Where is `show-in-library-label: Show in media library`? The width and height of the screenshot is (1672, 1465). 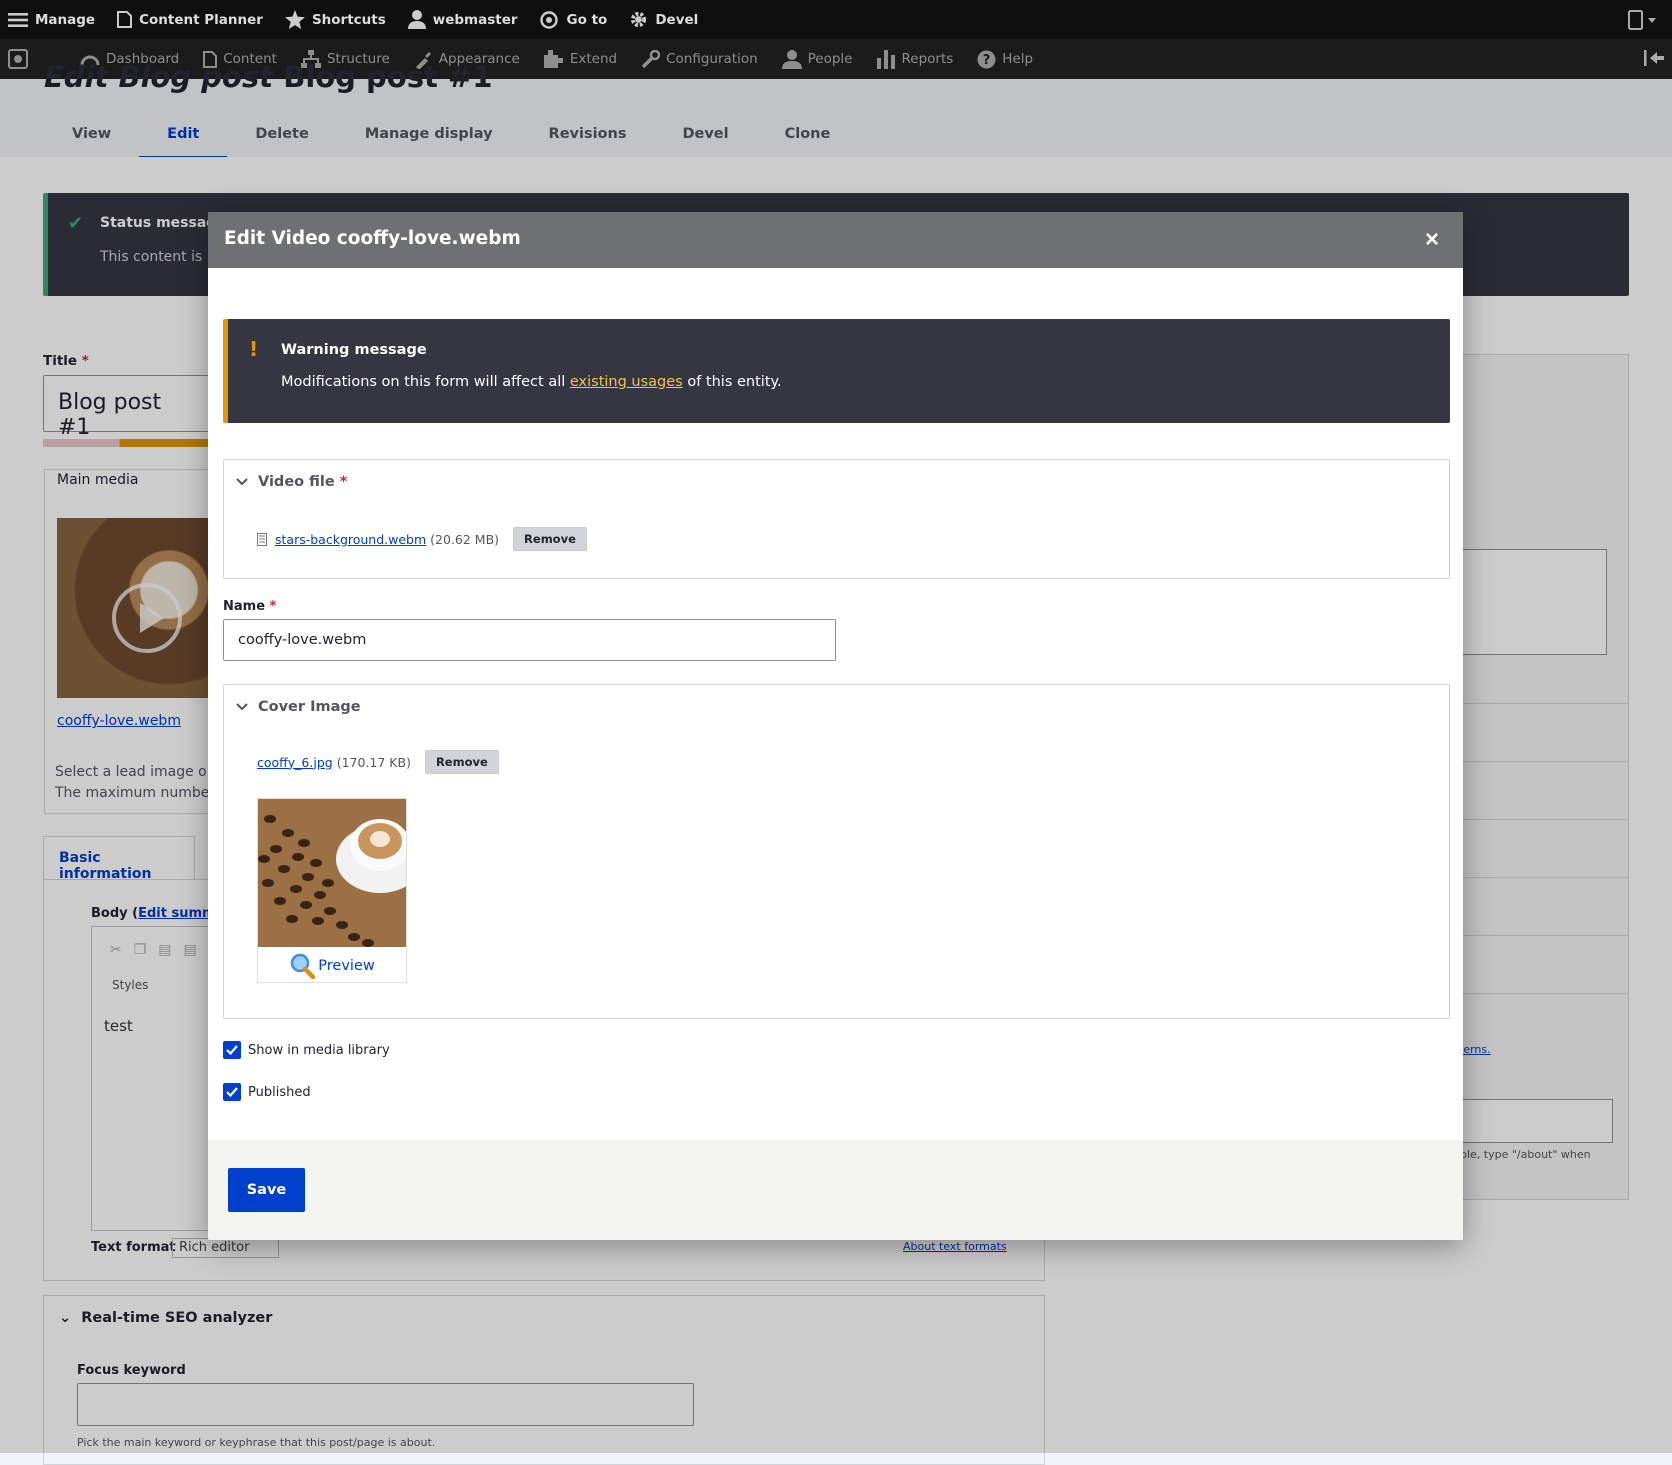
show-in-library-label: Show in media library is located at coordinates (319, 1050).